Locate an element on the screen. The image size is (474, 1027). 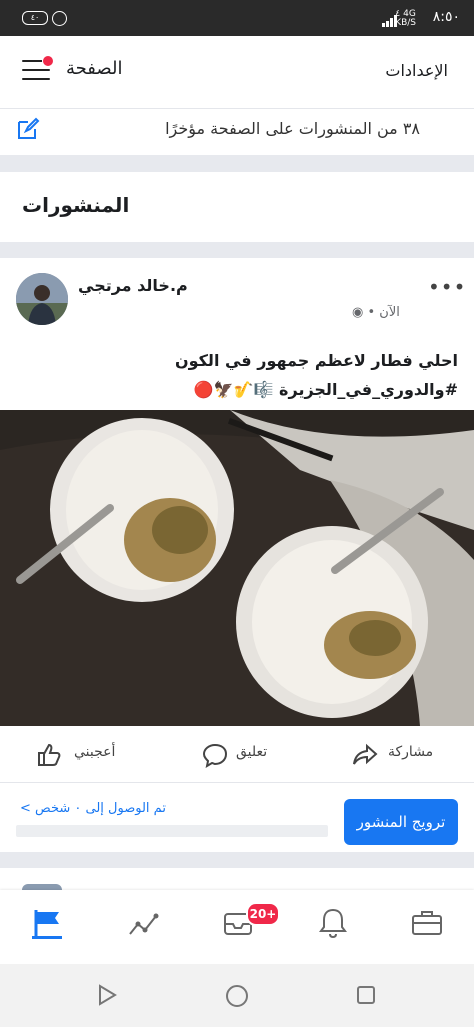
network-speed-unit: KB/S is located at coordinates (405, 23).